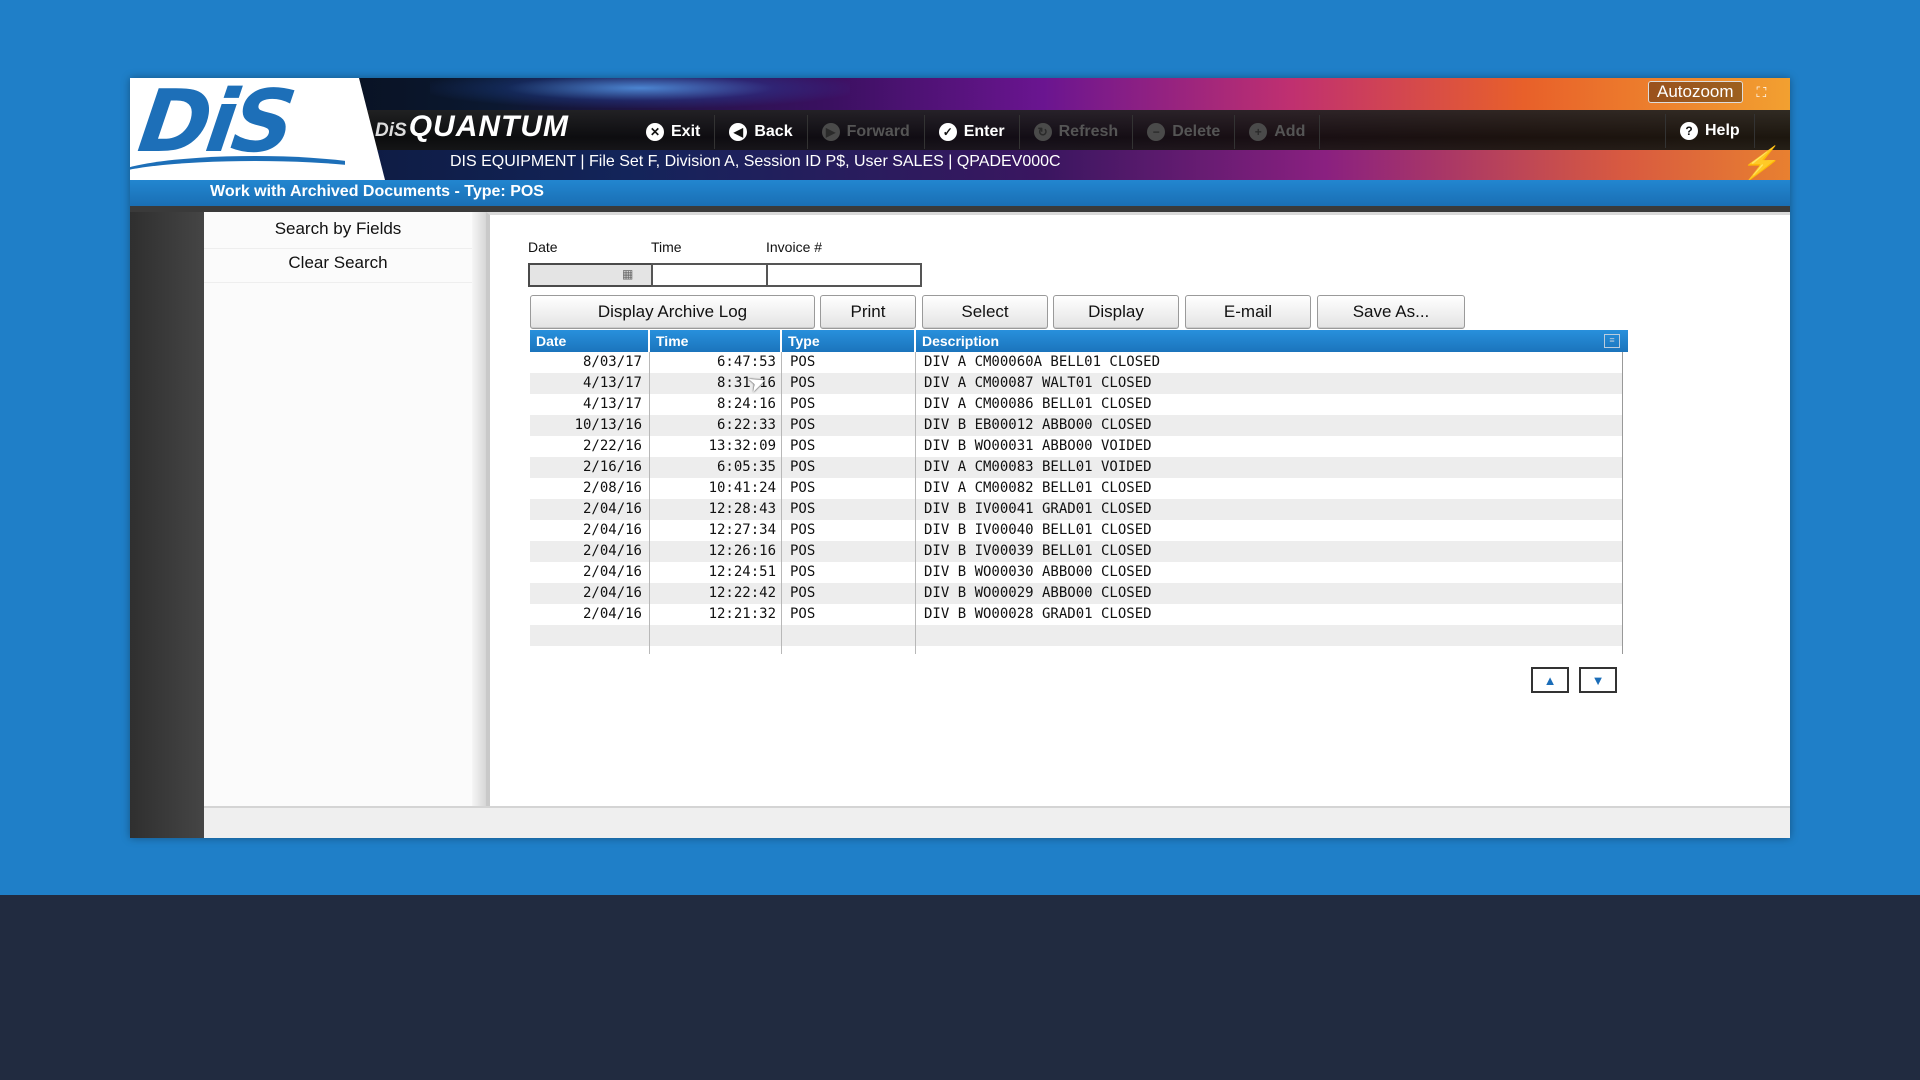 This screenshot has height=1080, width=1920. Describe the element at coordinates (1038, 530) in the screenshot. I see `cell-description: DIV B IV00040 BELL01 CLOSED` at that location.